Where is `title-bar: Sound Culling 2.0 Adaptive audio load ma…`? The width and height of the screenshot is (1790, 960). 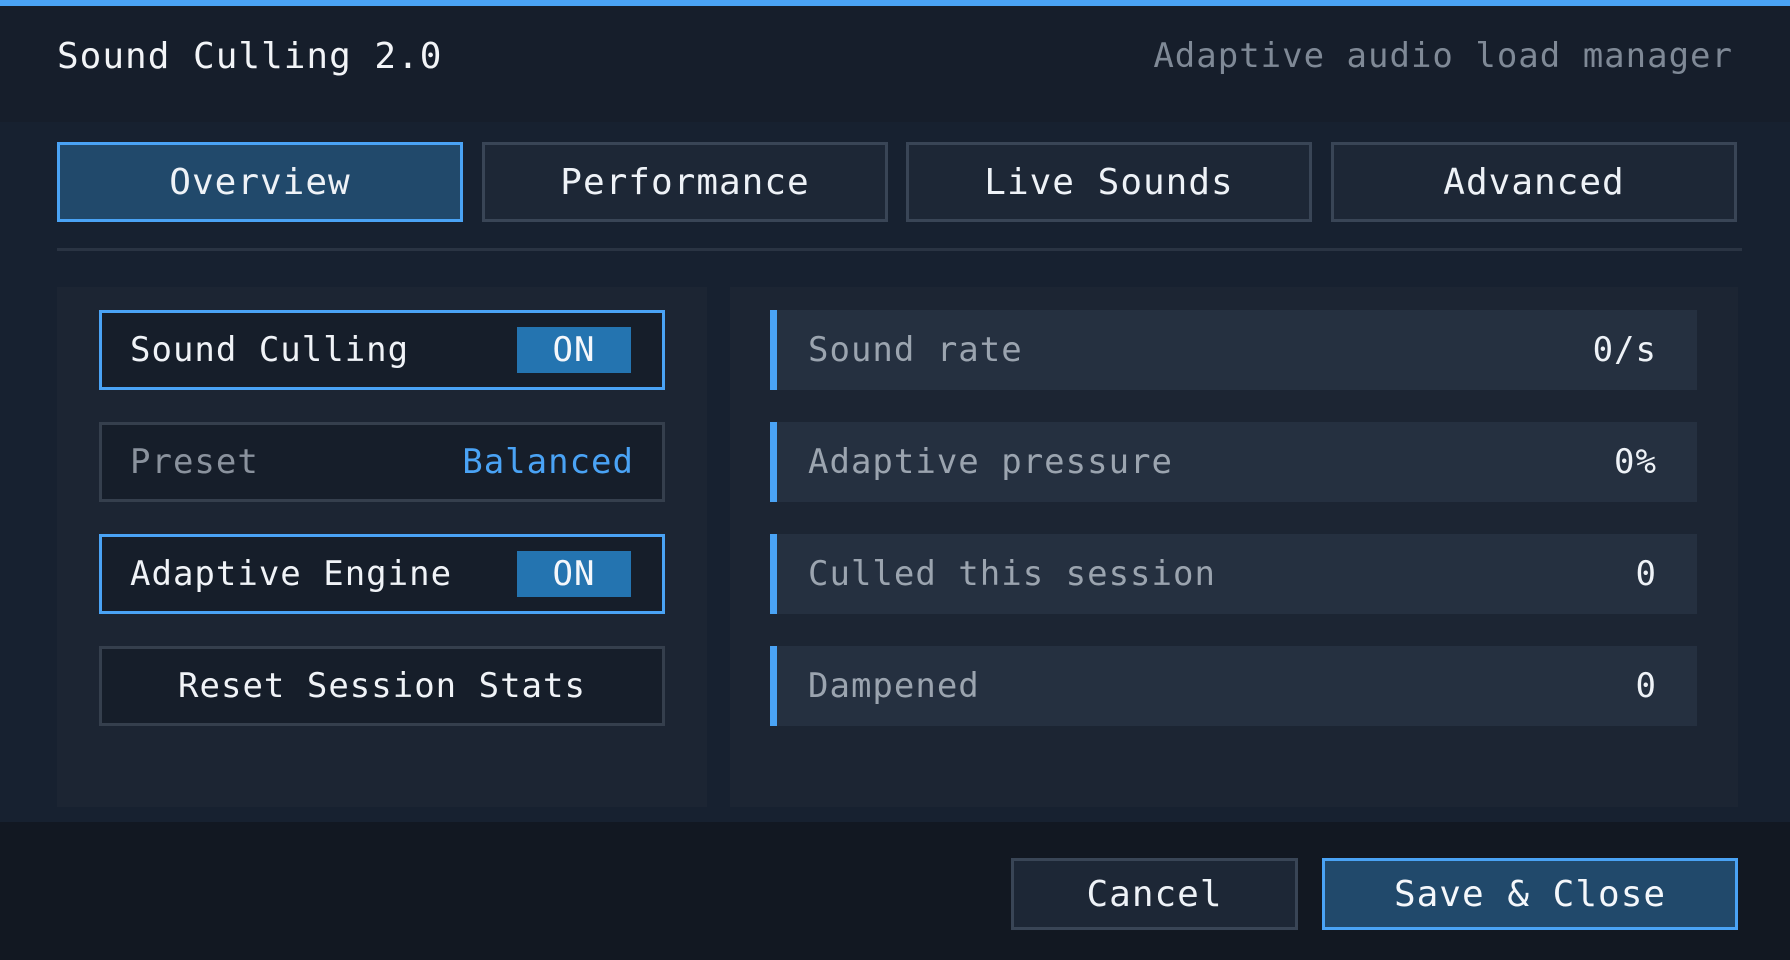
title-bar: Sound Culling 2.0 Adaptive audio load ma… is located at coordinates (895, 64).